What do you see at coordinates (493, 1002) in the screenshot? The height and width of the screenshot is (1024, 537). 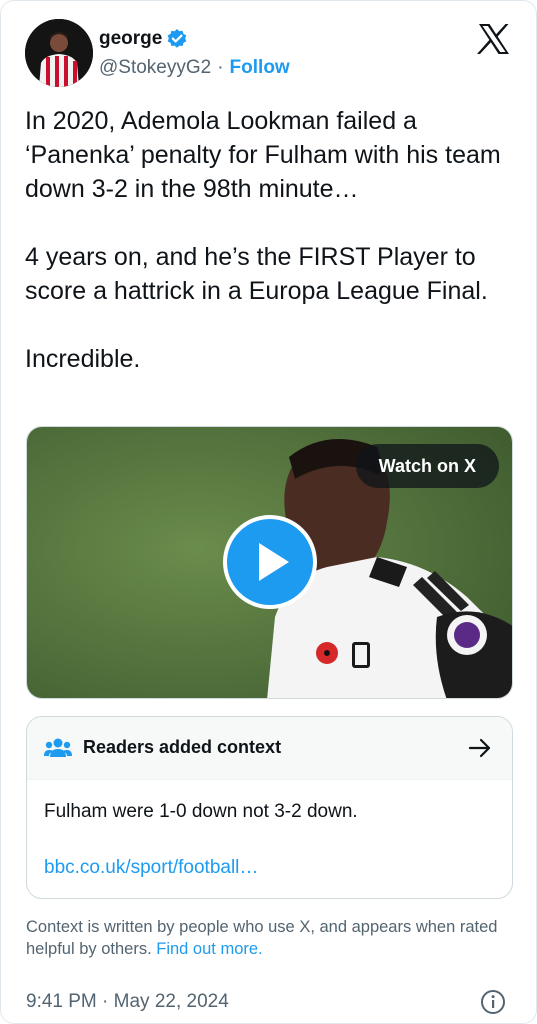 I see `info-icon` at bounding box center [493, 1002].